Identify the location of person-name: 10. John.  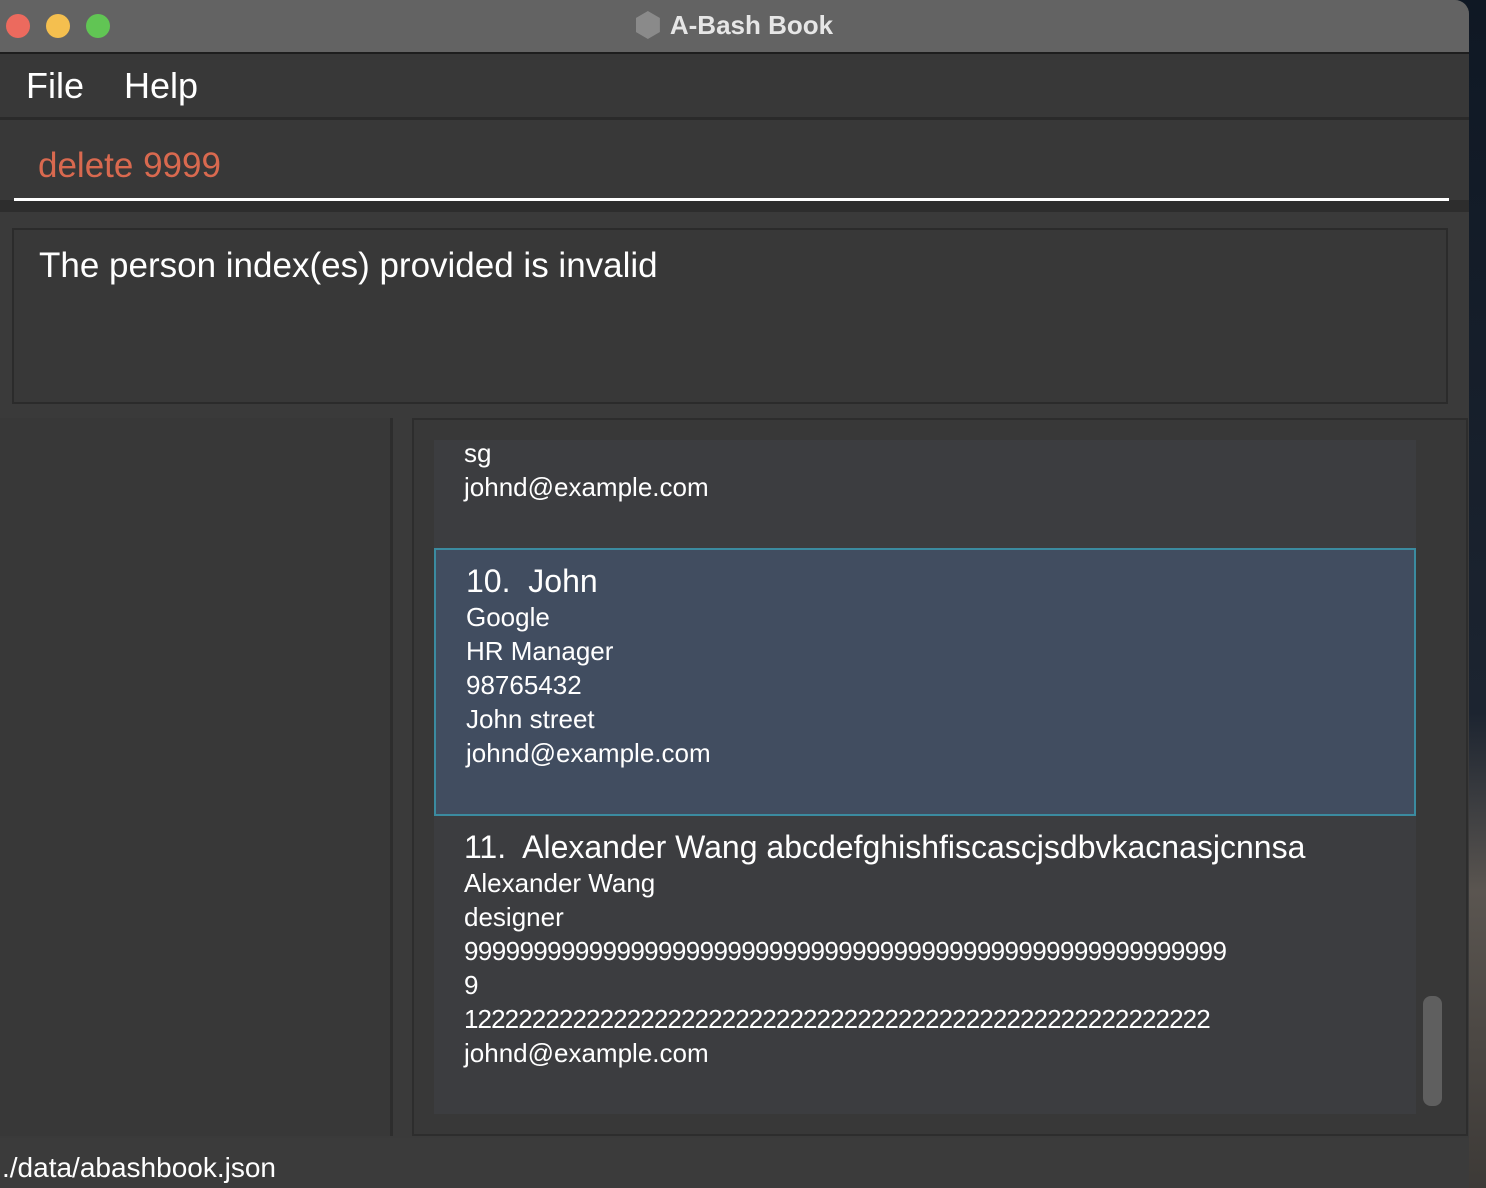
(532, 581).